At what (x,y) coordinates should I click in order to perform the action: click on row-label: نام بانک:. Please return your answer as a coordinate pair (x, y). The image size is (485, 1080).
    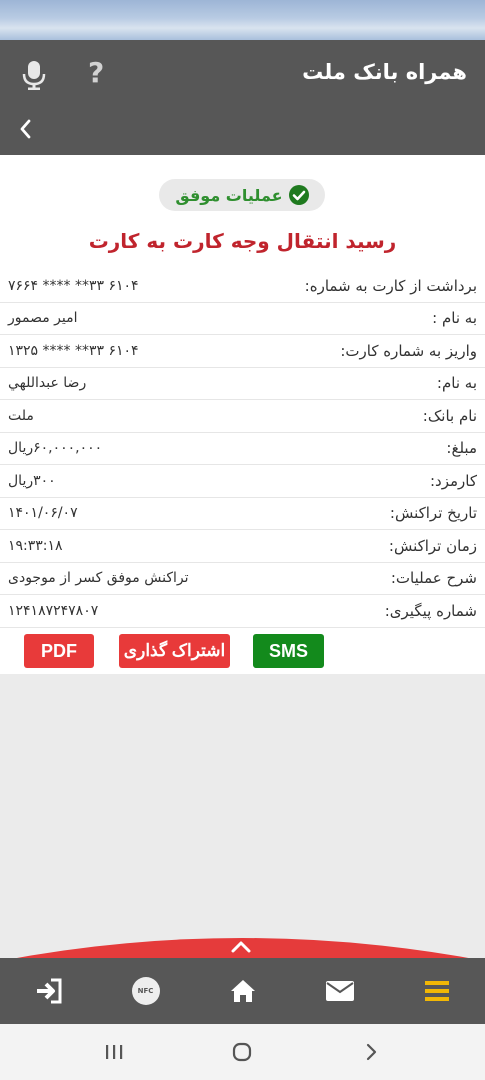
    Looking at the image, I should click on (449, 415).